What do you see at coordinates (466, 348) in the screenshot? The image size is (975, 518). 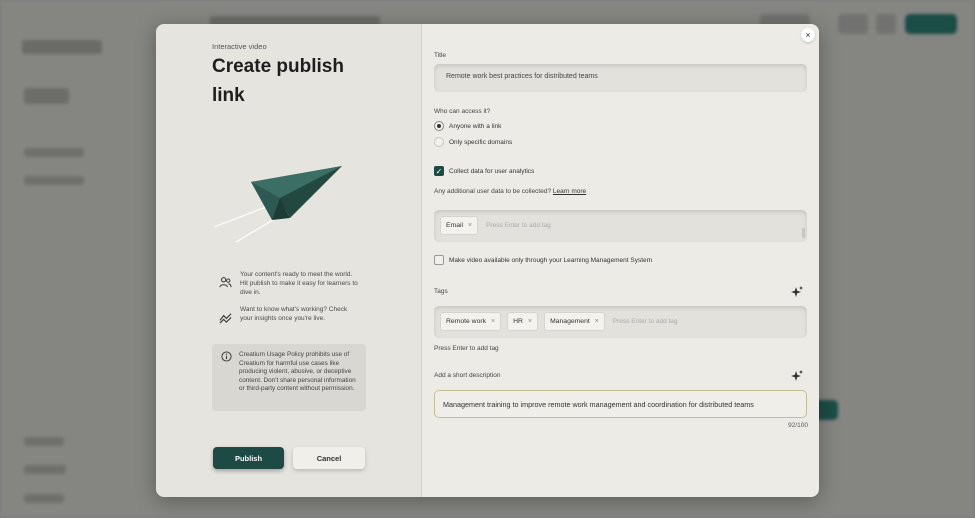 I see `tags-hint: Press Enter to add tag` at bounding box center [466, 348].